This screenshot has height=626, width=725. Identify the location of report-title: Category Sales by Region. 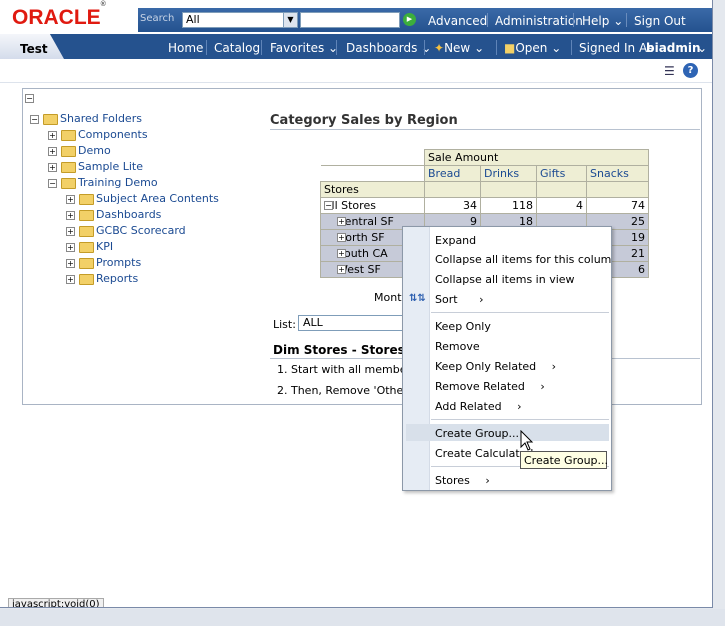
(364, 120).